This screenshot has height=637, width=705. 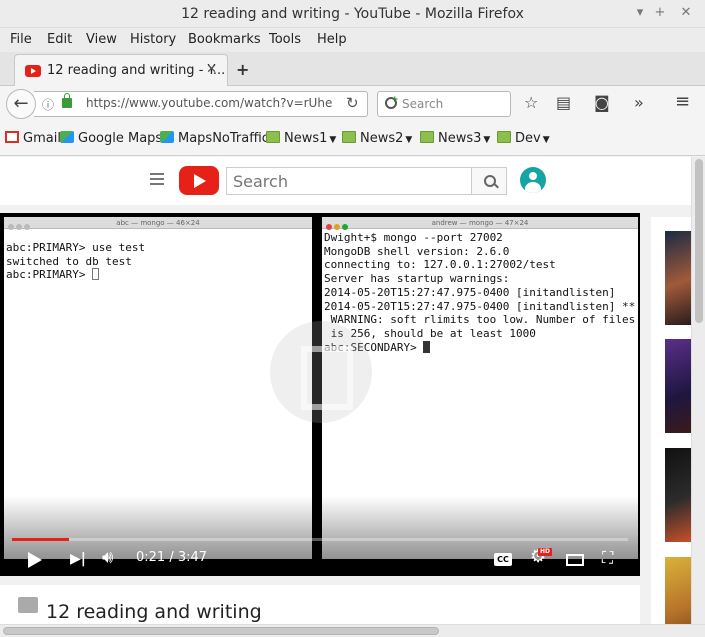 I want to click on related-videos, so click(x=671, y=420).